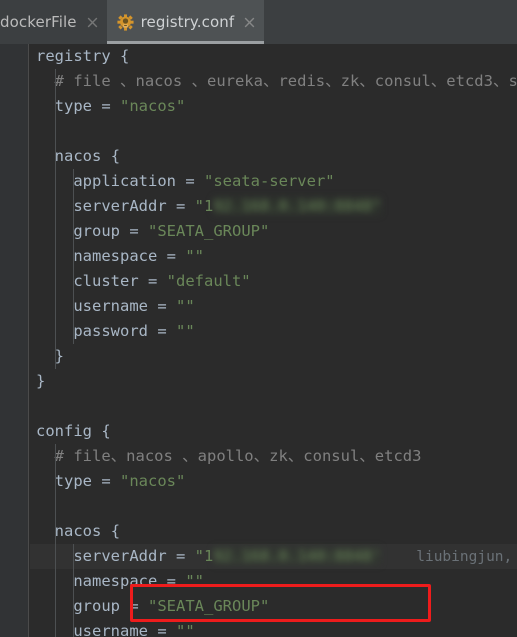 This screenshot has height=637, width=517. I want to click on tab-dockerfile: dockerFile, so click(53, 22).